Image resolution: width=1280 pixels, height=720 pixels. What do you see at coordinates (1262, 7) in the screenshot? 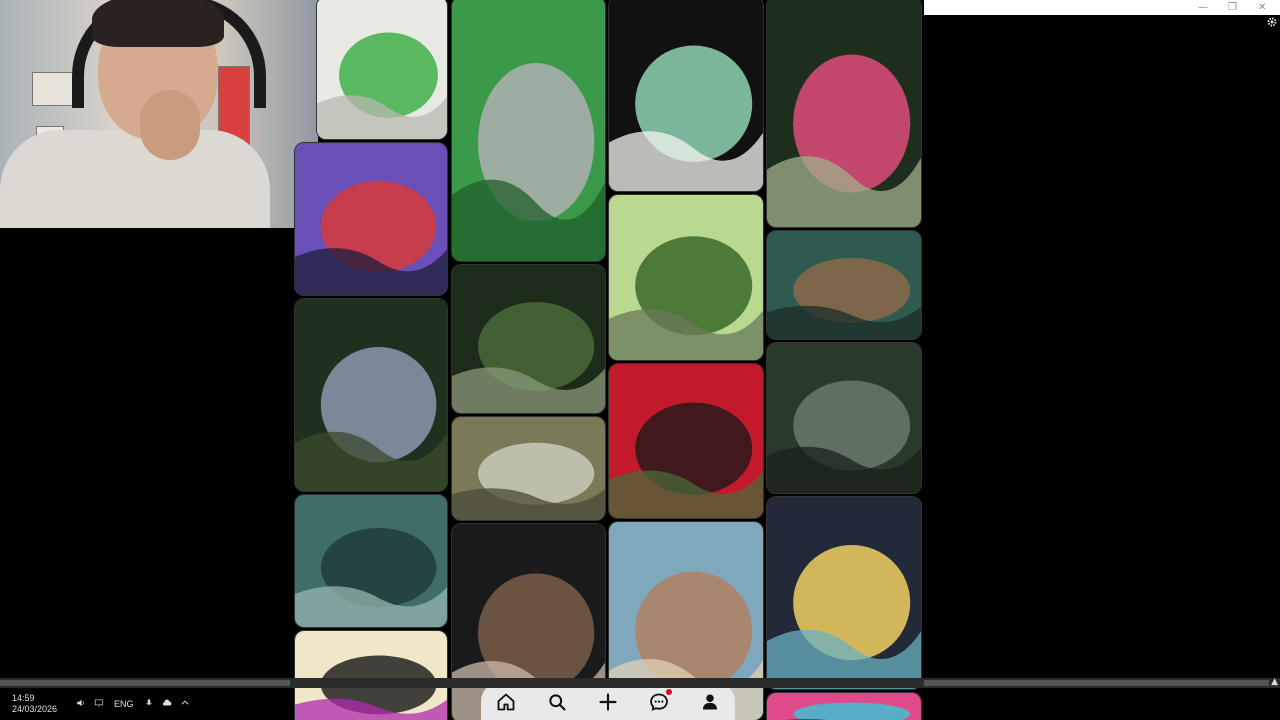
I see `close-button: ✕` at bounding box center [1262, 7].